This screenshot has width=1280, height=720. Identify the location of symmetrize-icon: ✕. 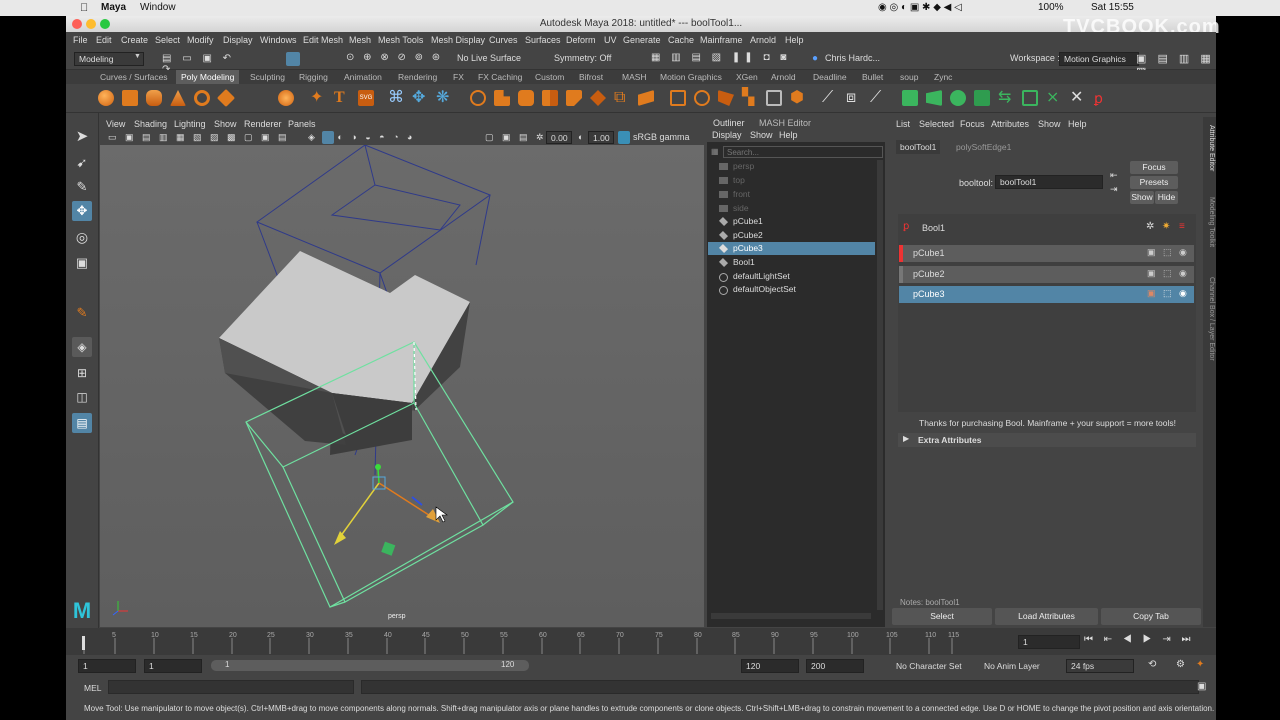
(1078, 98).